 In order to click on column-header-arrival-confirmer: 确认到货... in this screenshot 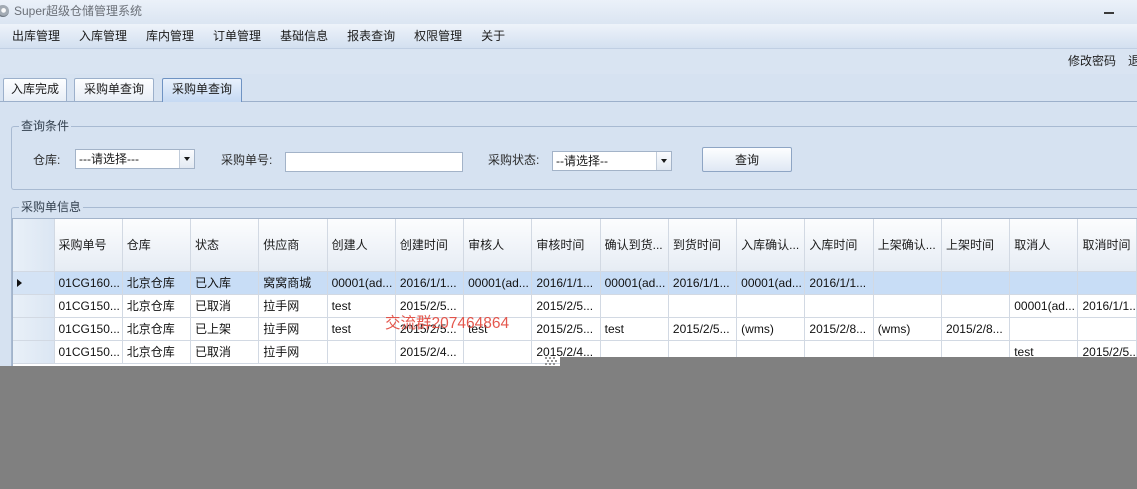, I will do `click(634, 245)`.